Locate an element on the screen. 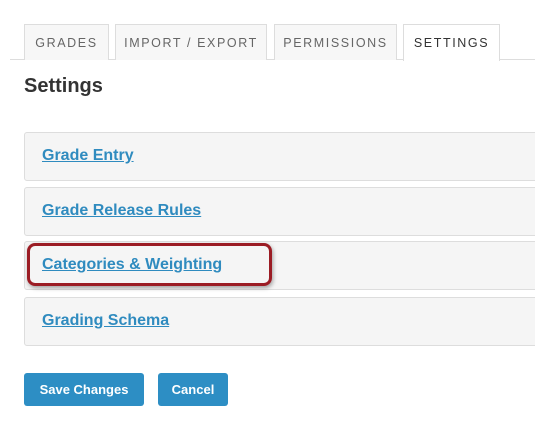  panel-grade-entry: Grade Entry is located at coordinates (279, 156).